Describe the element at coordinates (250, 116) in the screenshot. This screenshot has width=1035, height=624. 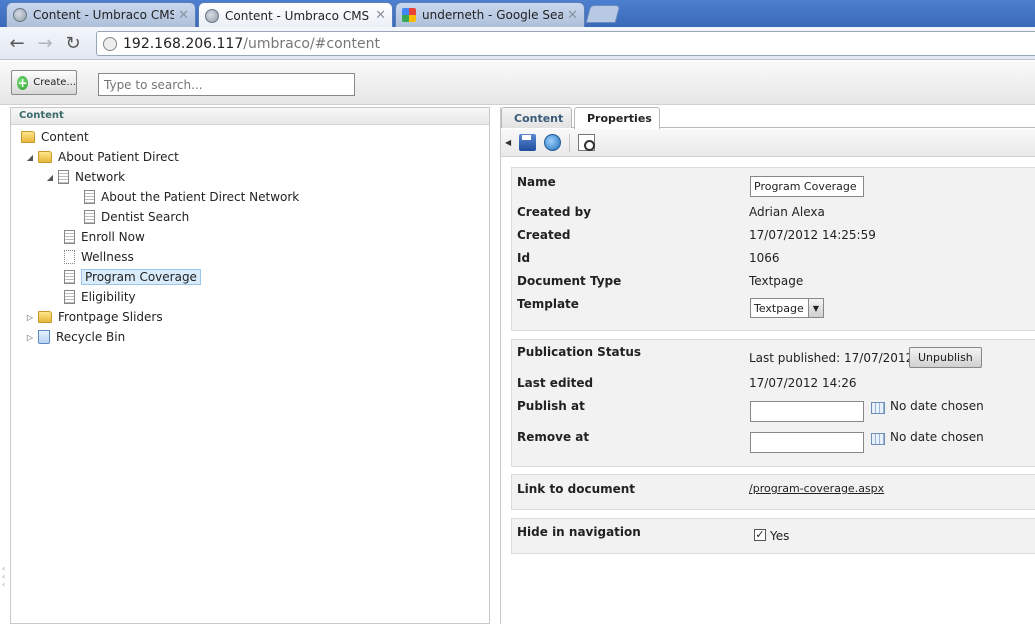
I see `tree-panel-title: Content` at that location.